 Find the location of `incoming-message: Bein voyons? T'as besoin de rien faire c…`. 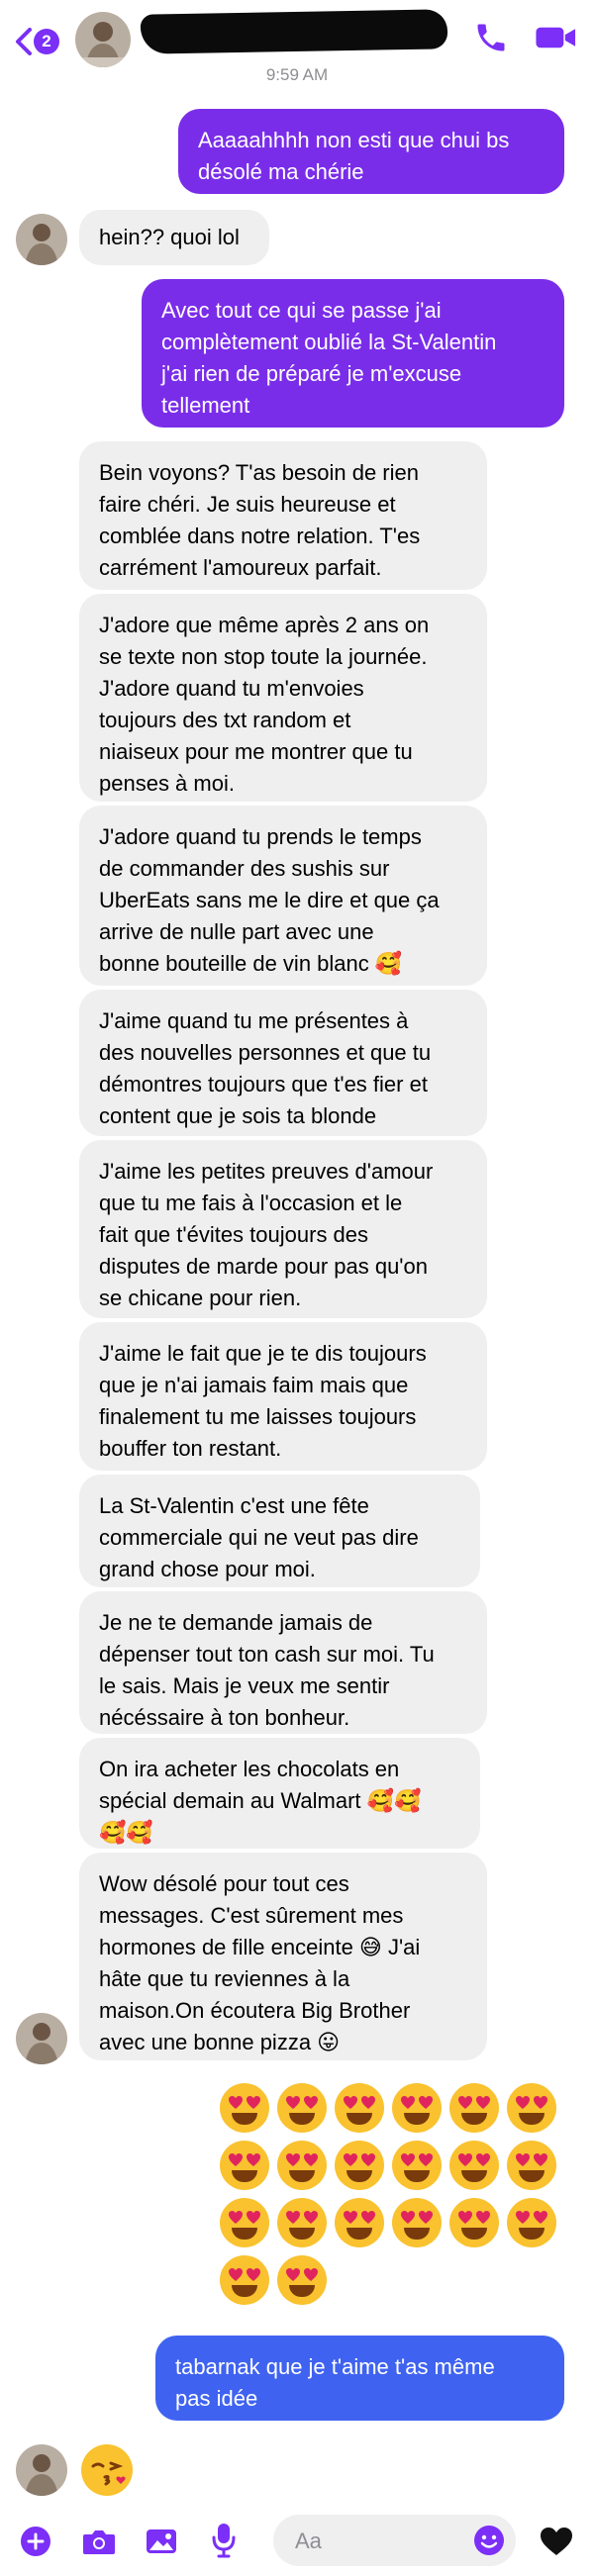

incoming-message: Bein voyons? T'as besoin de rien faire c… is located at coordinates (283, 515).